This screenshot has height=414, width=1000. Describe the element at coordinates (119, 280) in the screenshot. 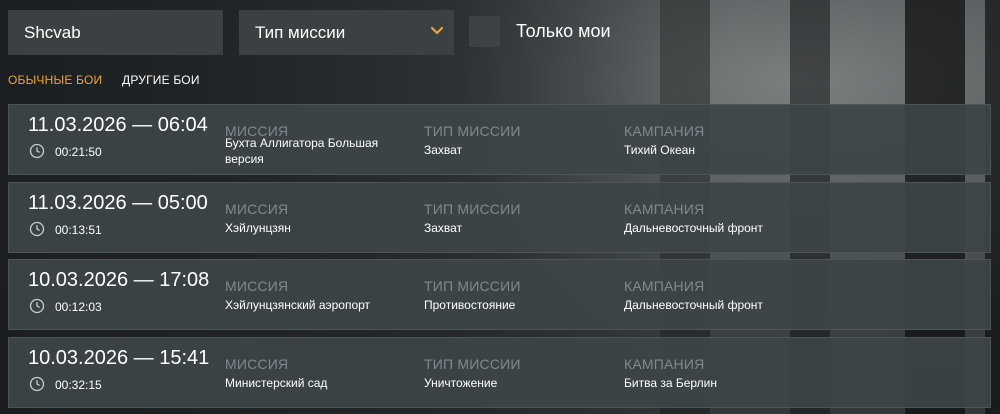

I see `battle-datetime: 10.03.2026 — 17:08` at that location.